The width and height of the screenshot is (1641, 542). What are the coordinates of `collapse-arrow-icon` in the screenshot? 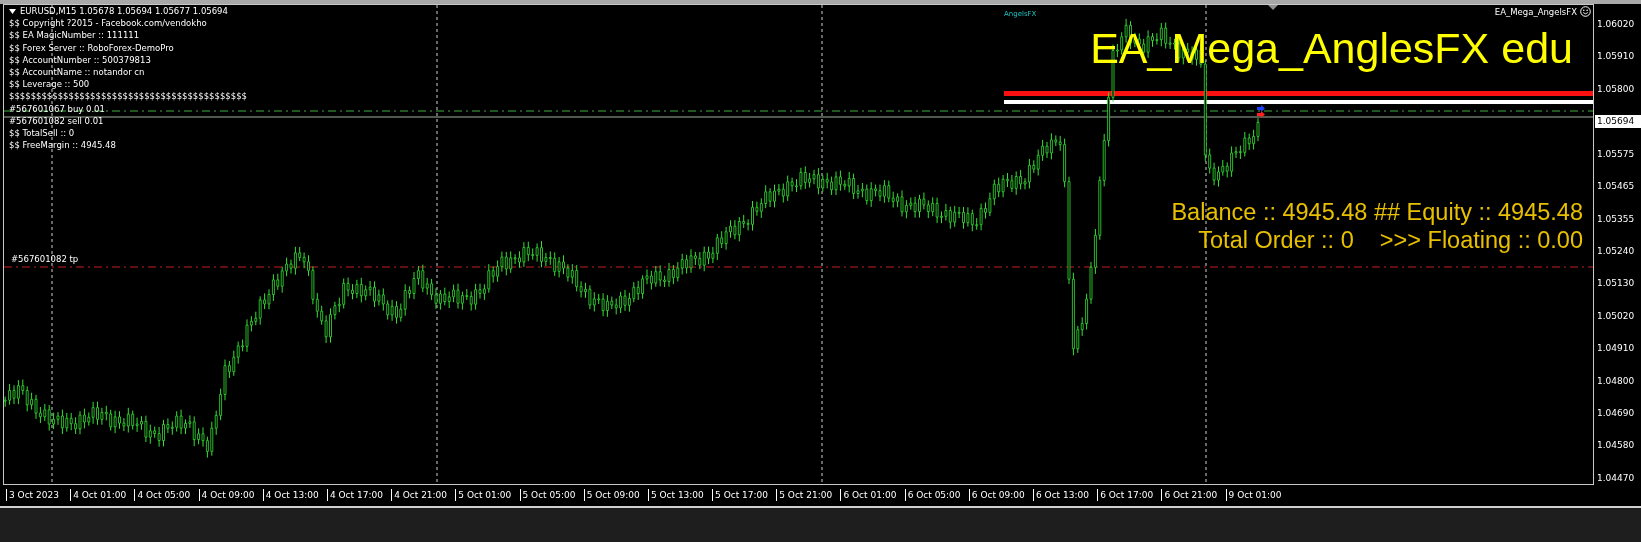 It's located at (12, 11).